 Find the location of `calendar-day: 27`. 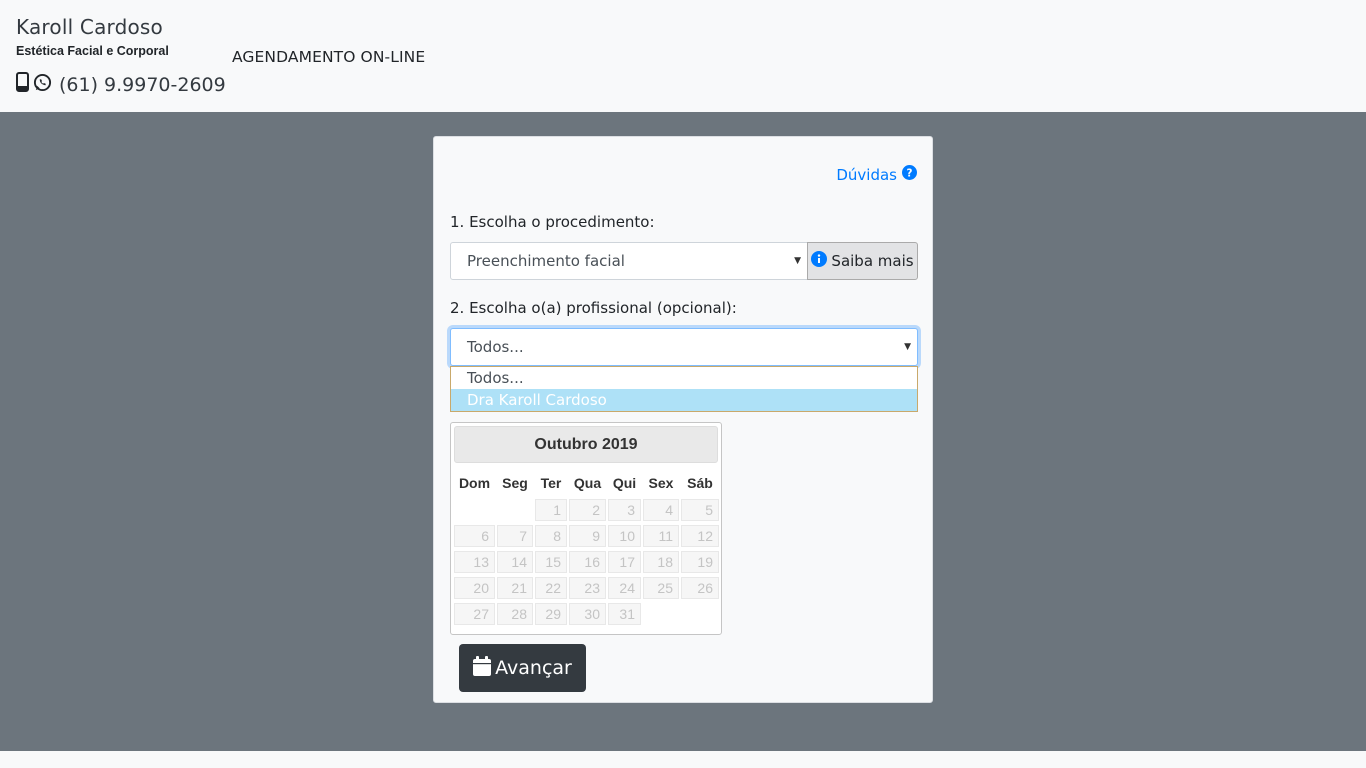

calendar-day: 27 is located at coordinates (474, 614).